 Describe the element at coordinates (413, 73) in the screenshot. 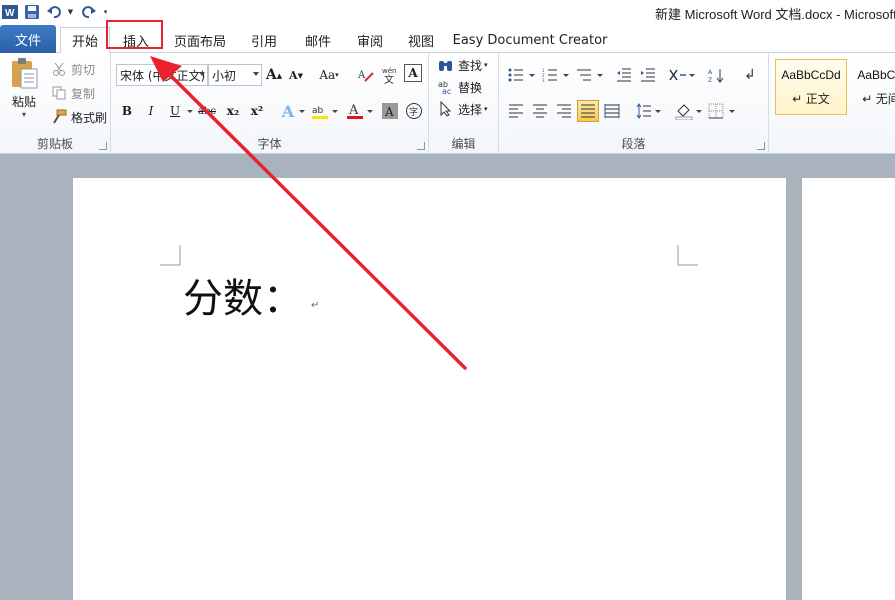

I see `character-border-icon: A` at that location.